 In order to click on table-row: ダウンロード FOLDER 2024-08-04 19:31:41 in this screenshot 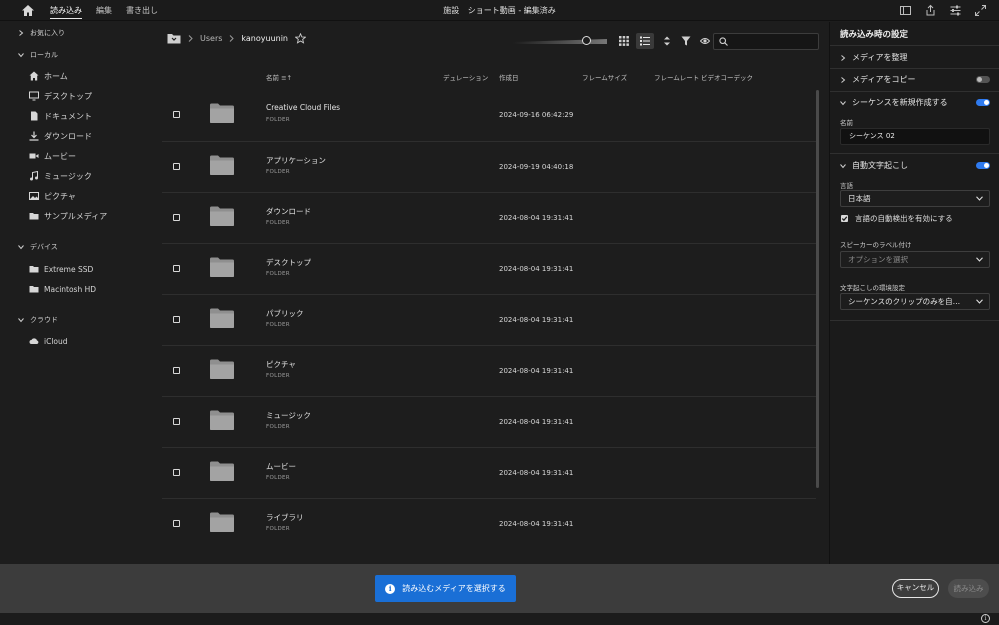, I will do `click(489, 217)`.